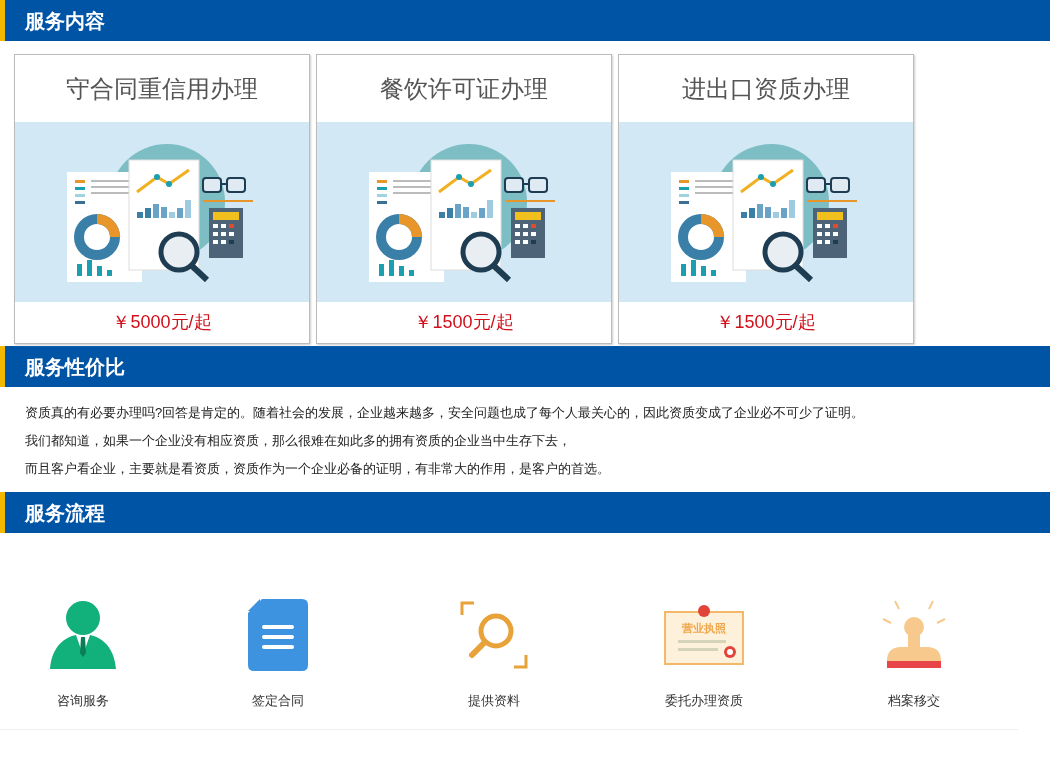 Image resolution: width=1052 pixels, height=765 pixels. Describe the element at coordinates (464, 88) in the screenshot. I see `card-title: 餐饮许可证办理` at that location.